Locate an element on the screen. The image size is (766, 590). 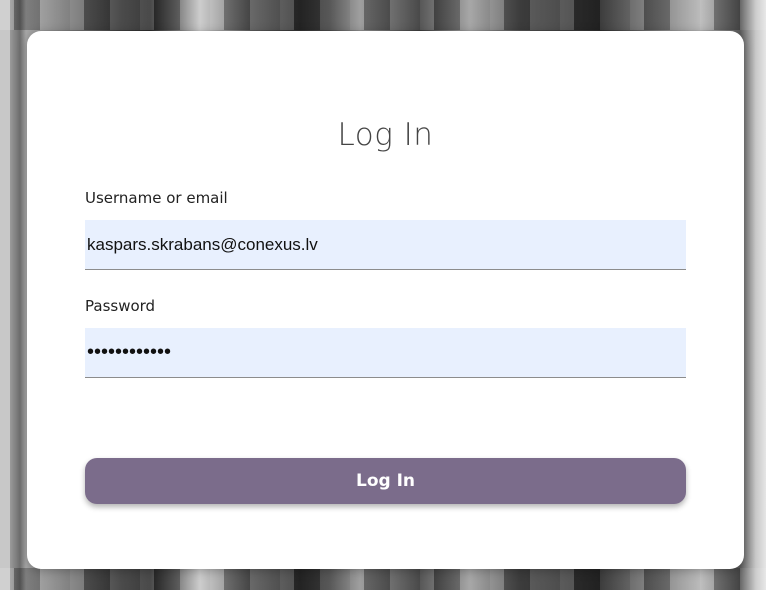
login-button: Log In is located at coordinates (385, 481).